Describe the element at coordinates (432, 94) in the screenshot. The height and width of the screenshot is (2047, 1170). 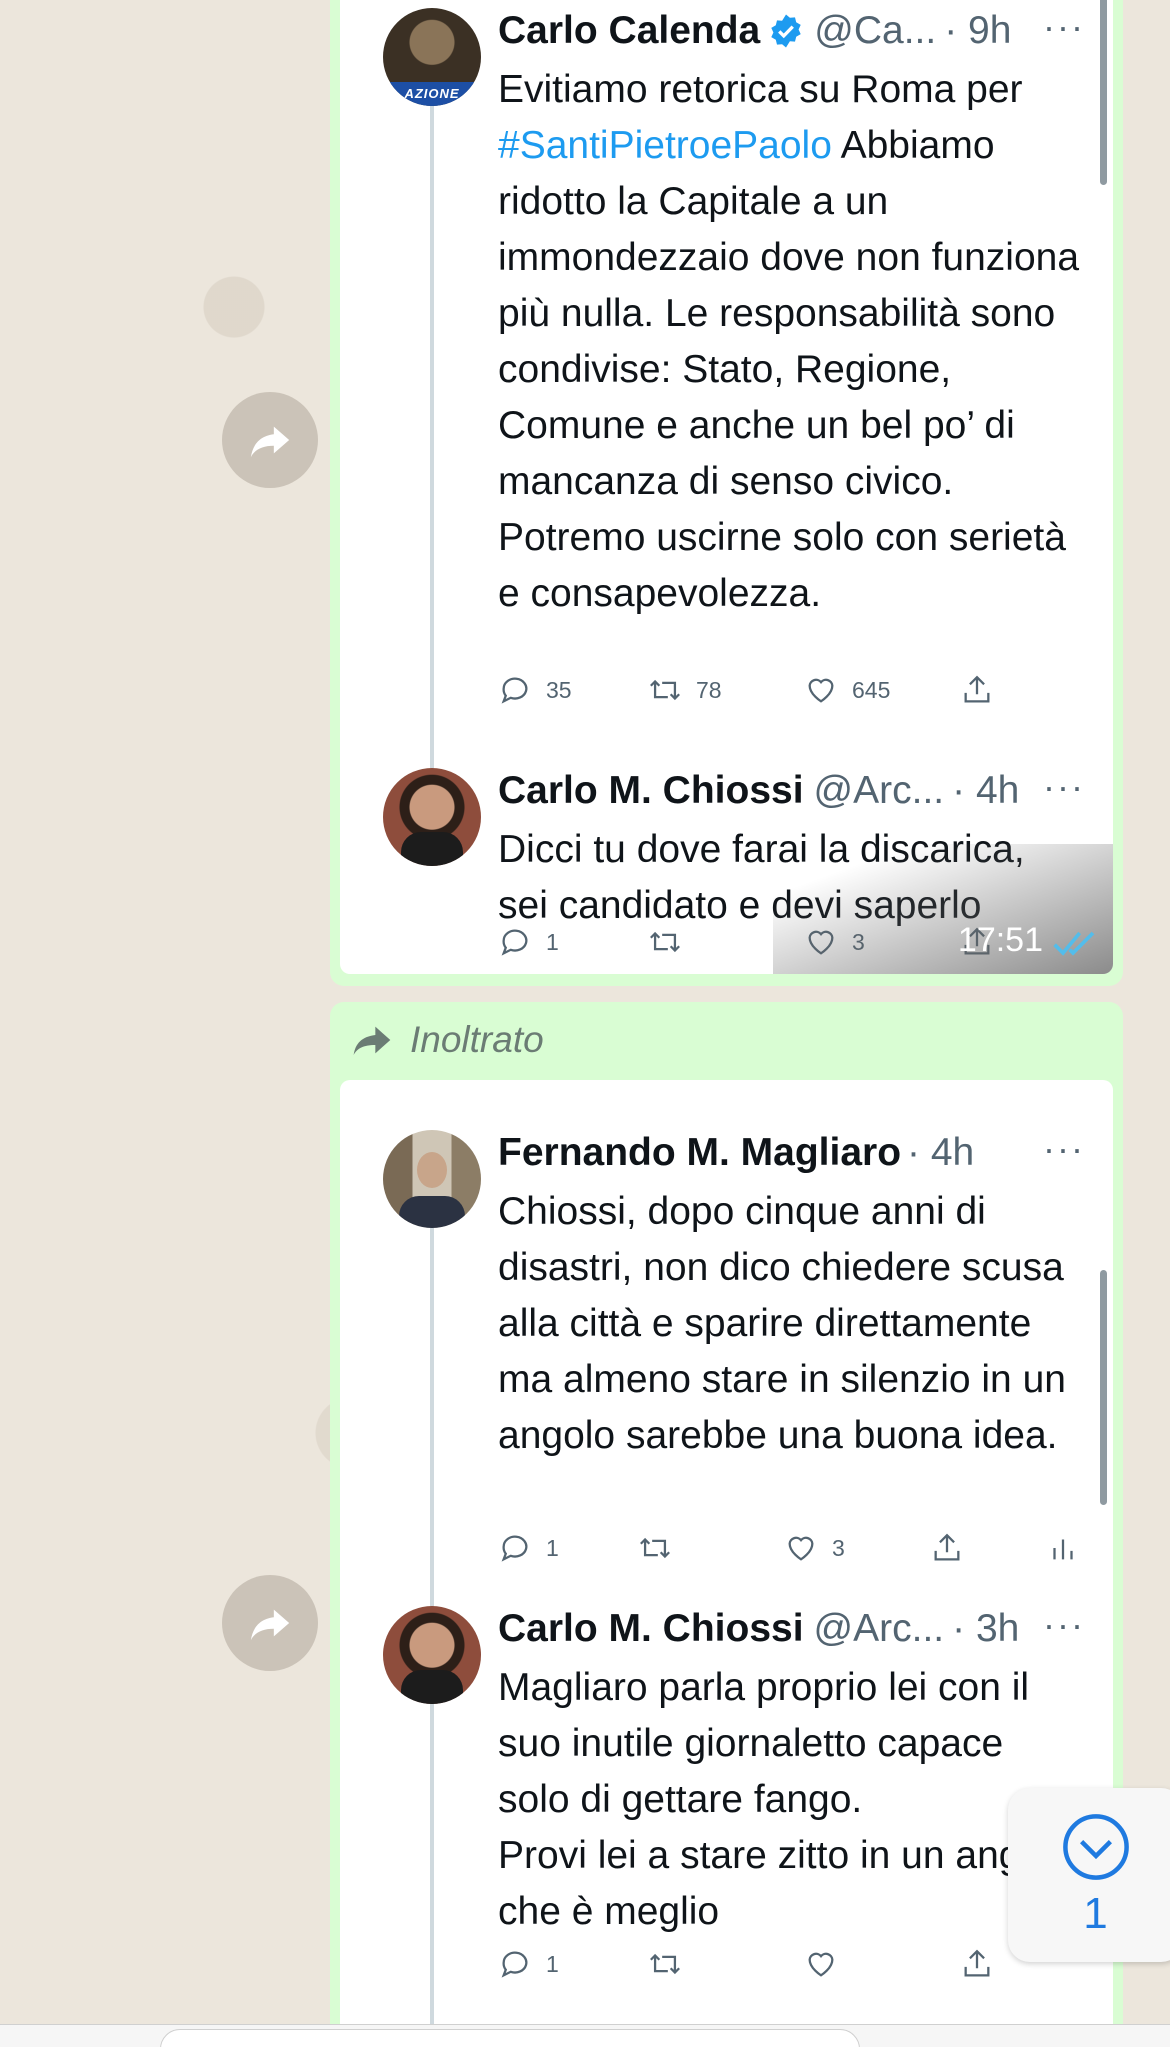
I see `avatar-badge: AZIONE` at that location.